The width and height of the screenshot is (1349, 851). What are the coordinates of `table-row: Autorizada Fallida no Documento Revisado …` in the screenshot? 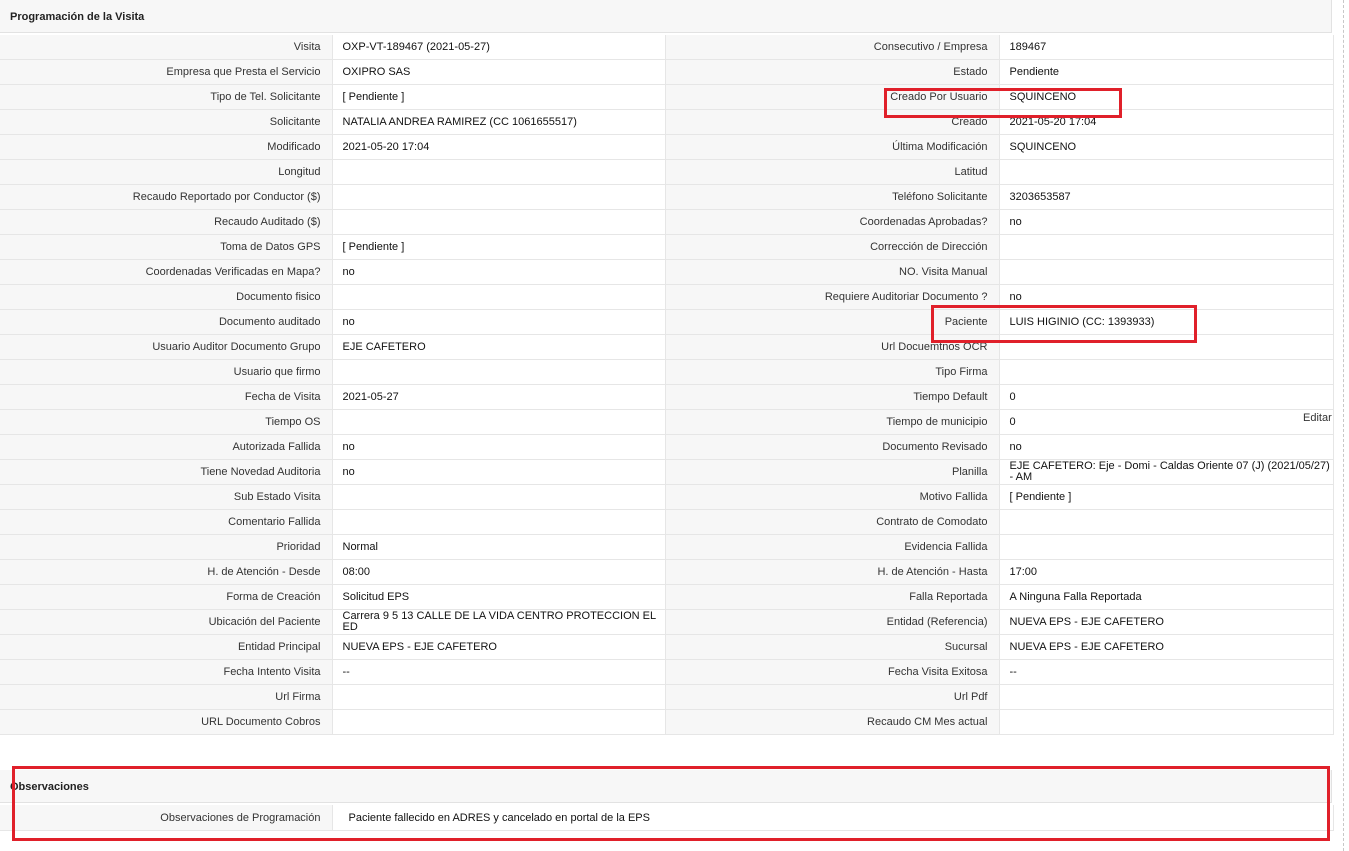 It's located at (667, 447).